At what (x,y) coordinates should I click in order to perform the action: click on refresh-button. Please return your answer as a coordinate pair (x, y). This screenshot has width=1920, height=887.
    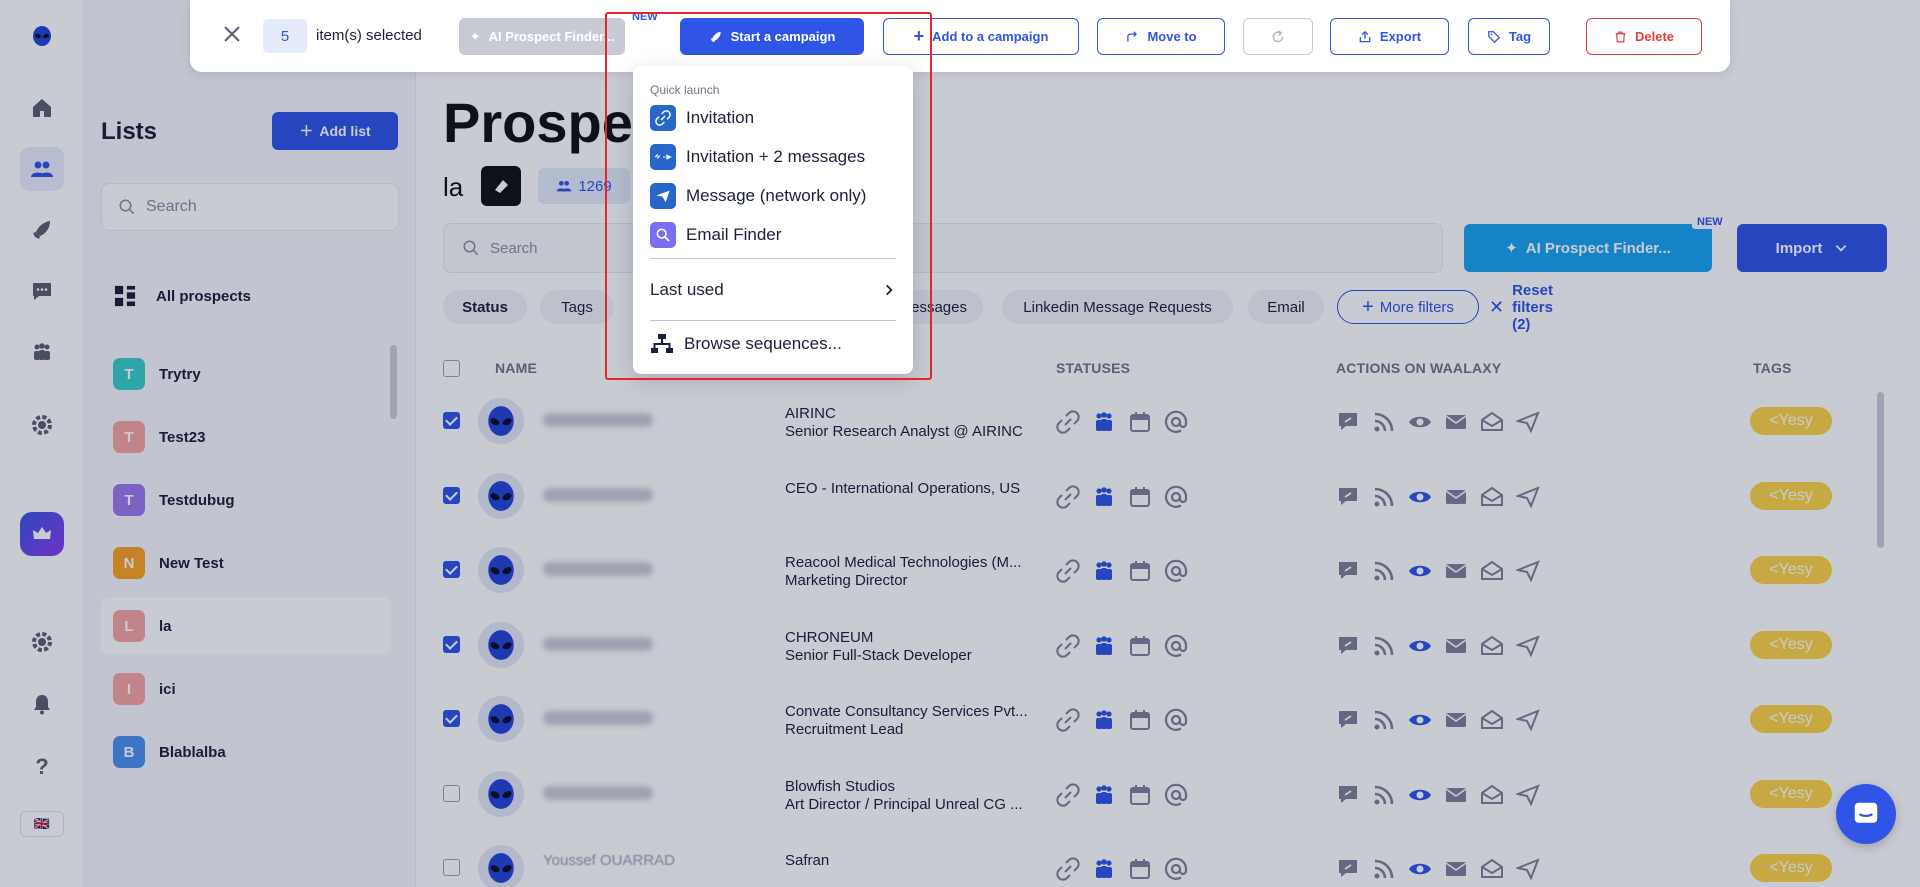
    Looking at the image, I should click on (1278, 36).